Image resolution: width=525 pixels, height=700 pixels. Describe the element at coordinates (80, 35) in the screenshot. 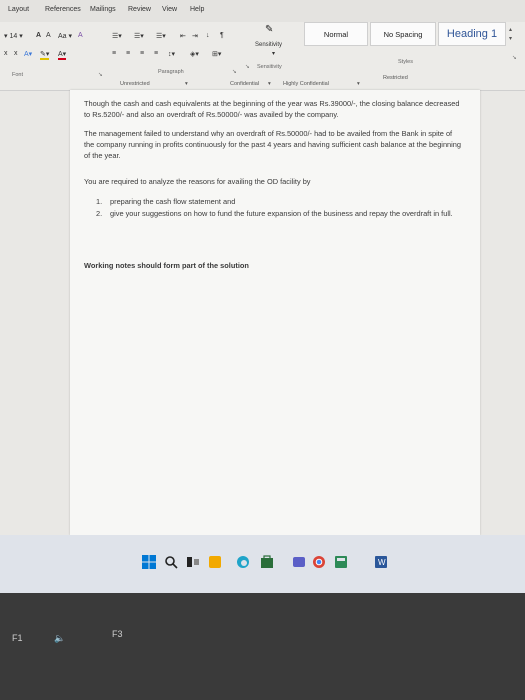

I see `clear-format-icon: A` at that location.